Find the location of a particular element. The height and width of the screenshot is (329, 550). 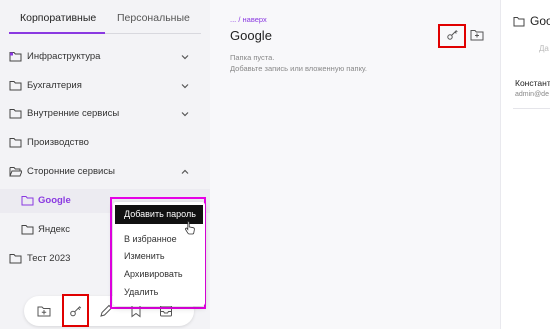

user-name: Констант is located at coordinates (532, 83).